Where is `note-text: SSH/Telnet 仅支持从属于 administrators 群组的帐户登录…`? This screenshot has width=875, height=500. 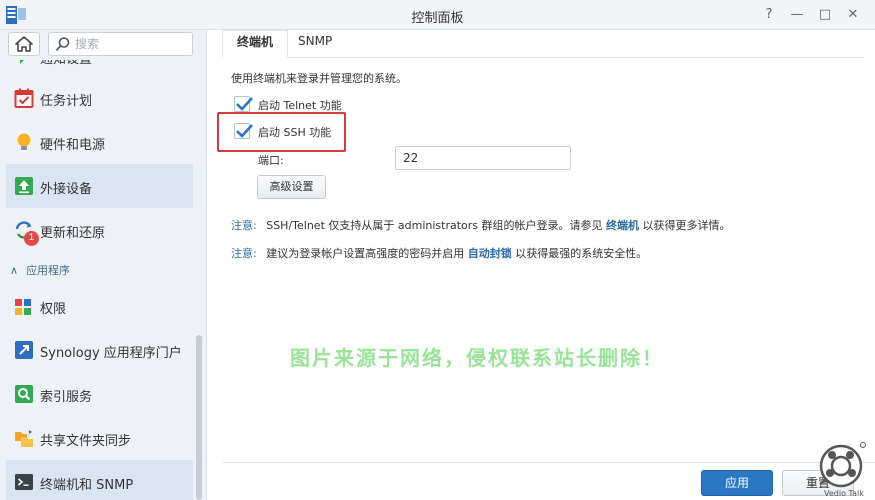 note-text: SSH/Telnet 仅支持从属于 administrators 群组的帐户登录… is located at coordinates (434, 225).